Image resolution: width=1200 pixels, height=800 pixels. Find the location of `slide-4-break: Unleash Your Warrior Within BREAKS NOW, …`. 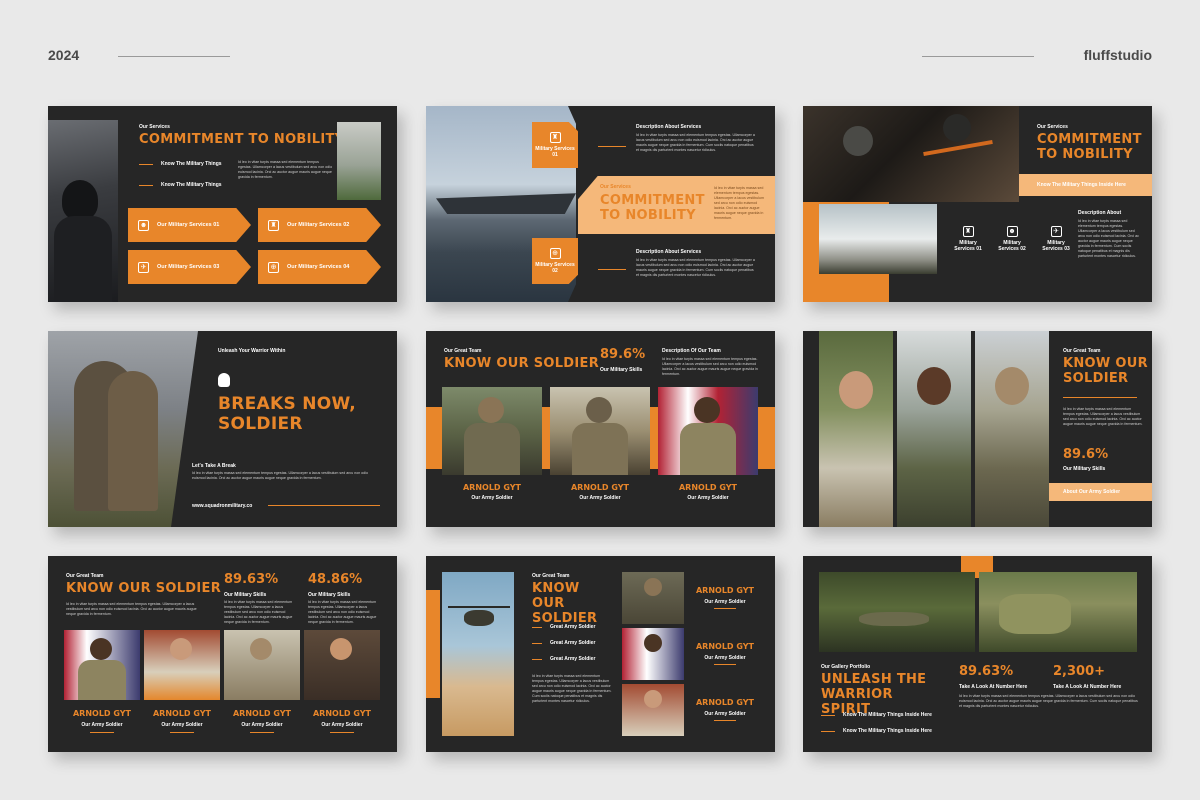

slide-4-break: Unleash Your Warrior Within BREAKS NOW, … is located at coordinates (222, 429).